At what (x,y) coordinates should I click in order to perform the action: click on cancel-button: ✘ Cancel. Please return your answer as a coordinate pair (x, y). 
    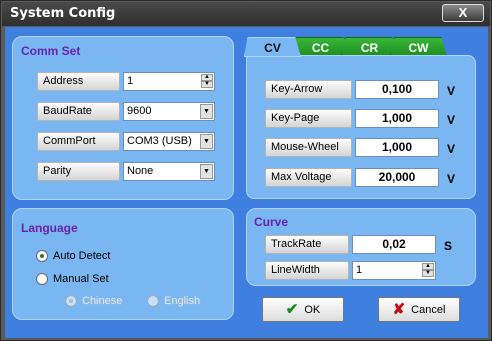
    Looking at the image, I should click on (419, 309).